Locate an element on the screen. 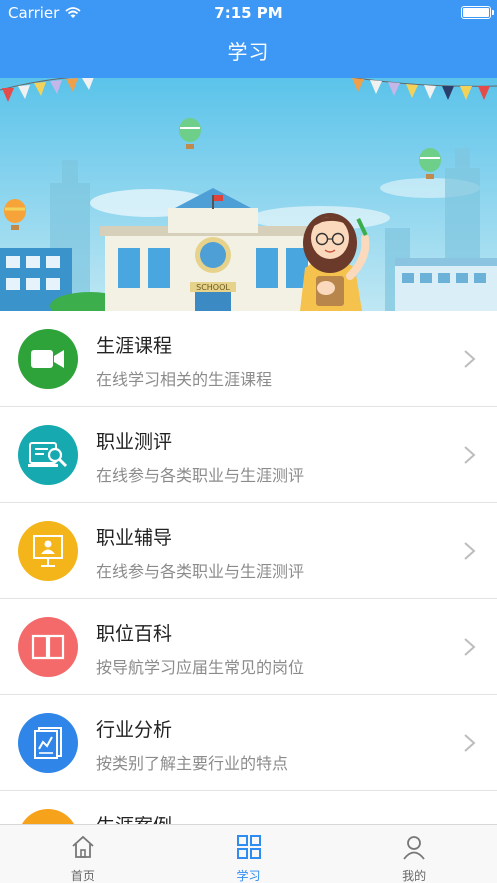 The image size is (497, 883). user-icon is located at coordinates (414, 848).